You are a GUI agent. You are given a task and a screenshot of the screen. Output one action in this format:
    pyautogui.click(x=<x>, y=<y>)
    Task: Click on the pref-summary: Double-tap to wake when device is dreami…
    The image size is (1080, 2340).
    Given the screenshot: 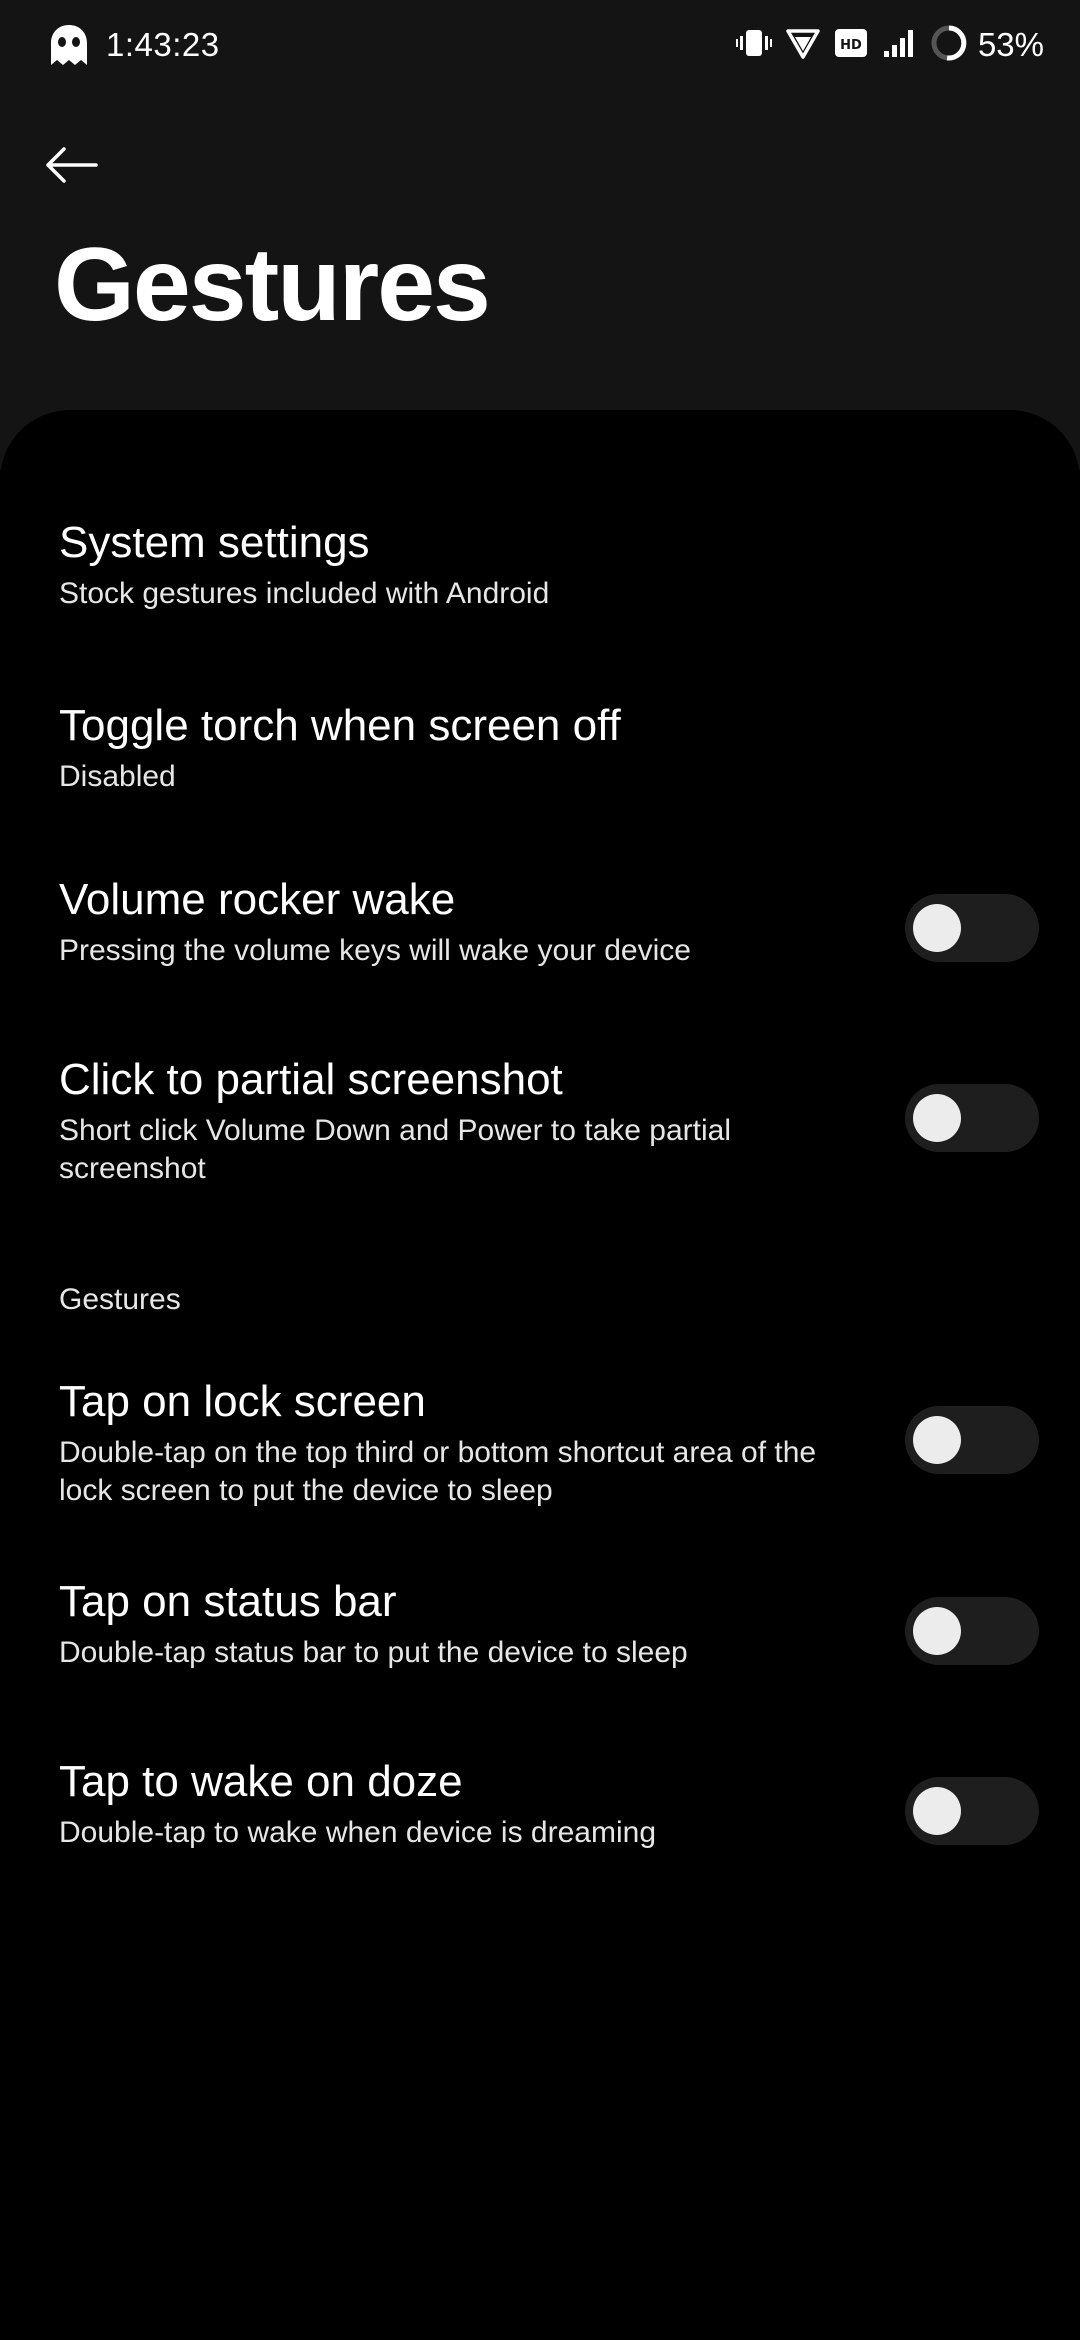 What is the action you would take?
    pyautogui.click(x=357, y=1832)
    